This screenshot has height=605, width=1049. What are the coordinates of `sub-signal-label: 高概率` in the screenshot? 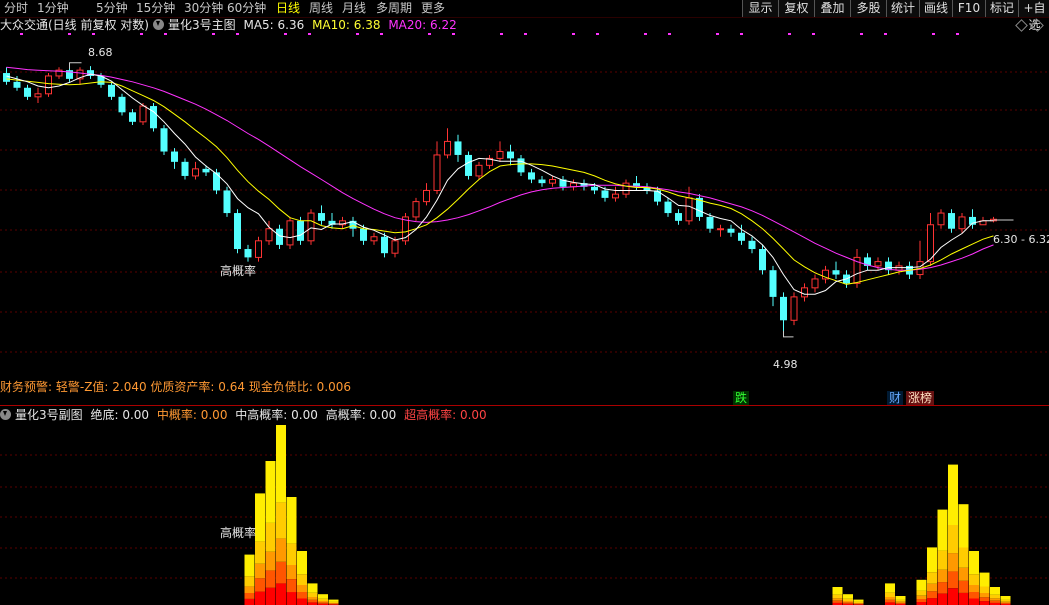 It's located at (238, 533).